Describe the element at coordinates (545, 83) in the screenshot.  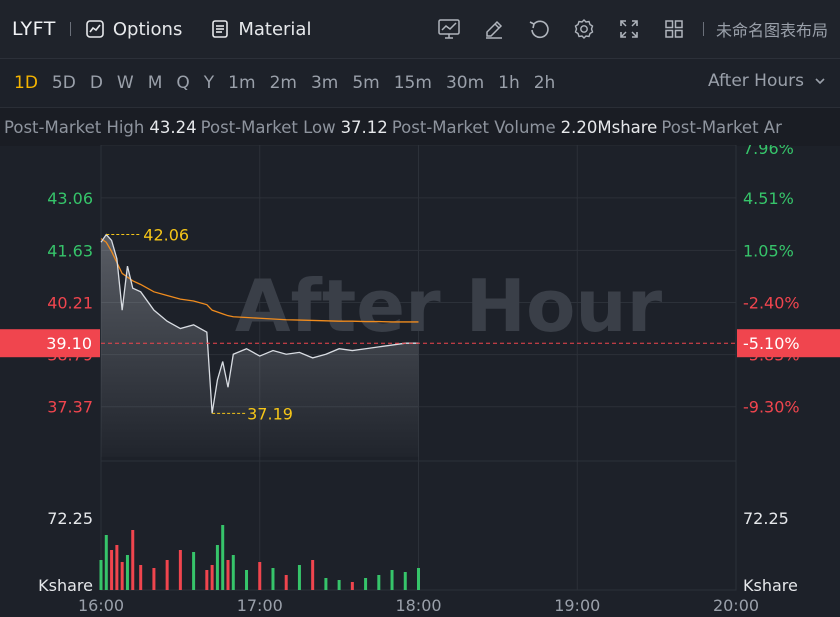
I see `period-2h: 2h` at that location.